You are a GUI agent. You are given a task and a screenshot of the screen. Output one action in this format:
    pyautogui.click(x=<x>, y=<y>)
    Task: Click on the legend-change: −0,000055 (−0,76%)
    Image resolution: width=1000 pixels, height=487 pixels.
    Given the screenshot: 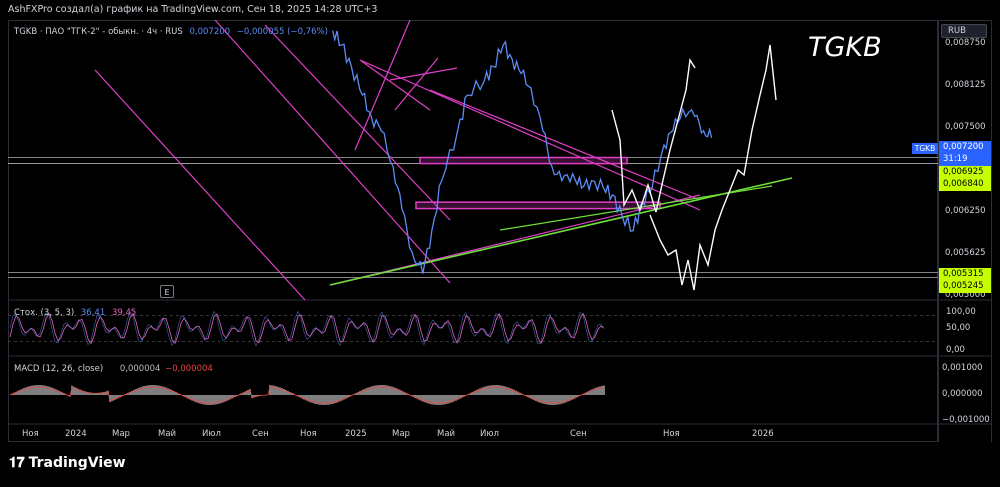 What is the action you would take?
    pyautogui.click(x=282, y=32)
    